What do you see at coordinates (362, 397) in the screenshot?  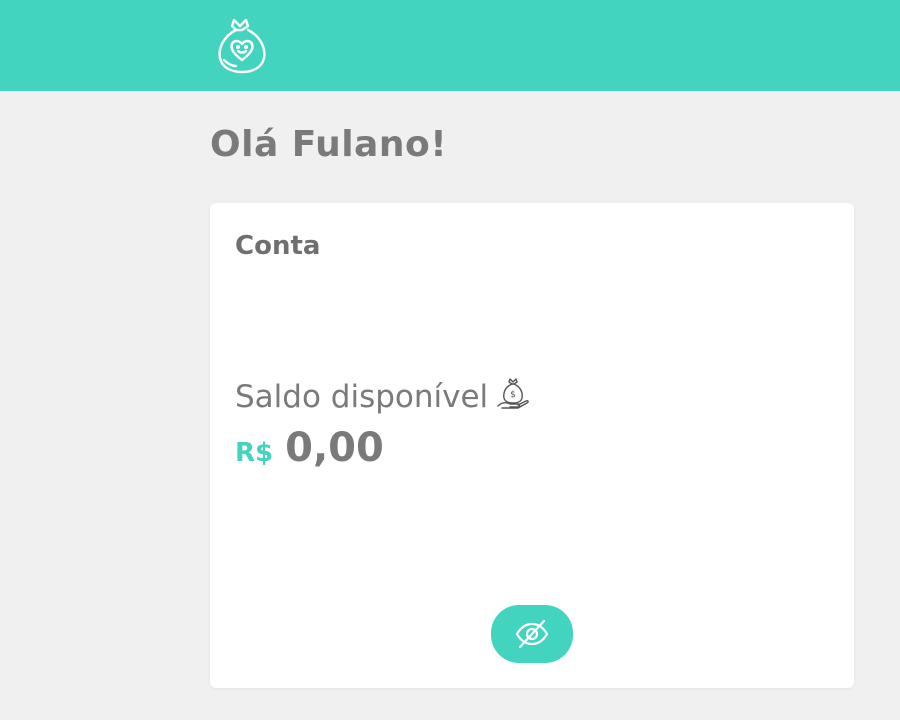 I see `balance-label: Saldo disponível` at bounding box center [362, 397].